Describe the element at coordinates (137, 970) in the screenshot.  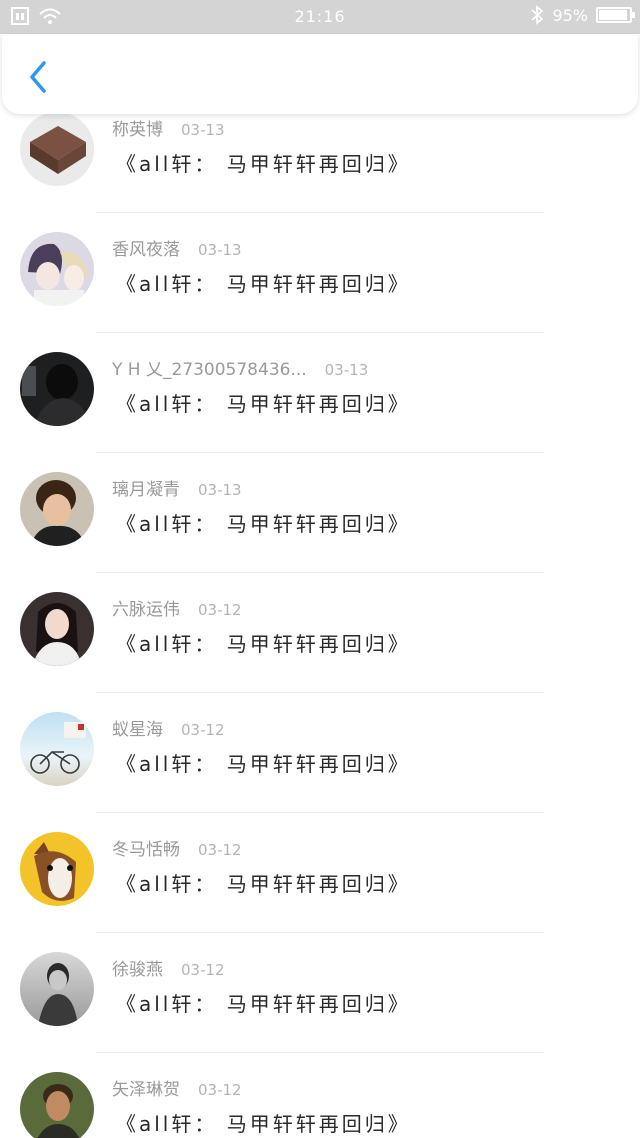
I see `sender-name: 徐骏燕` at that location.